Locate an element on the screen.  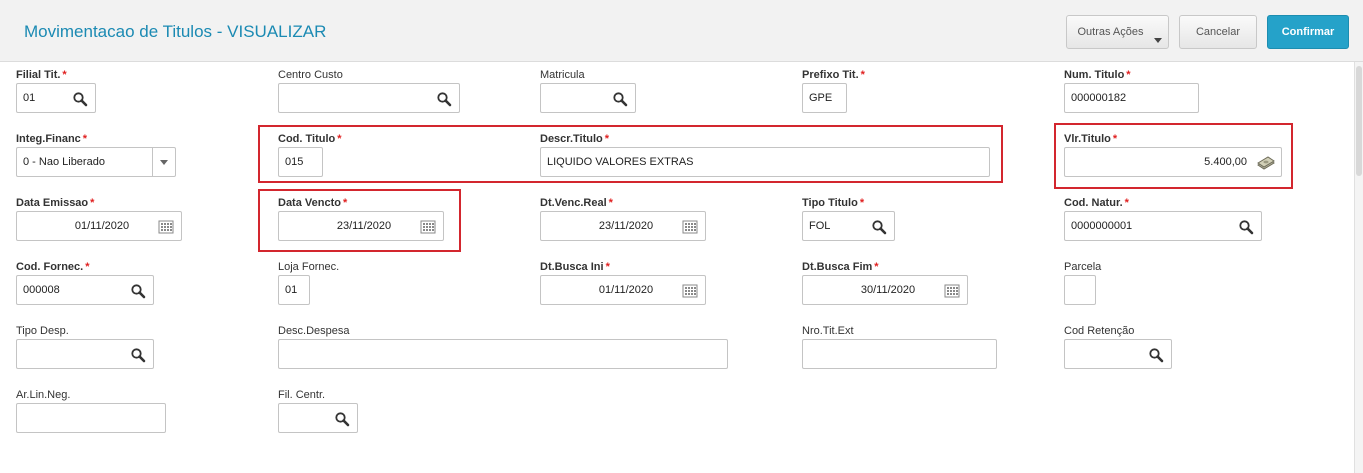
dt-venc-real-field: 23/11/2020 is located at coordinates (623, 226).